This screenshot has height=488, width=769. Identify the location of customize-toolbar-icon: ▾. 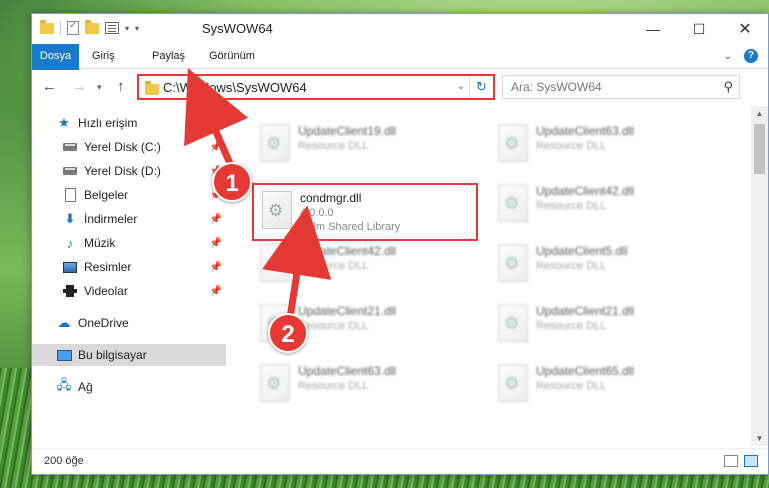
(137, 28).